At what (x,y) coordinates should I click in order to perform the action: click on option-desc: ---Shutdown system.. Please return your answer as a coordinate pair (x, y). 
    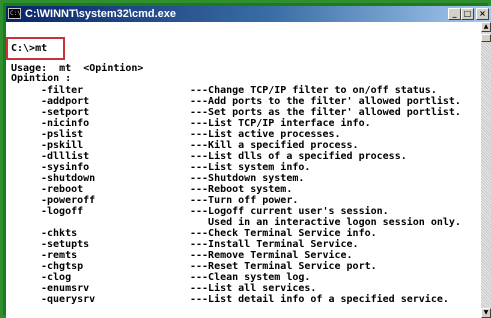
    Looking at the image, I should click on (247, 178).